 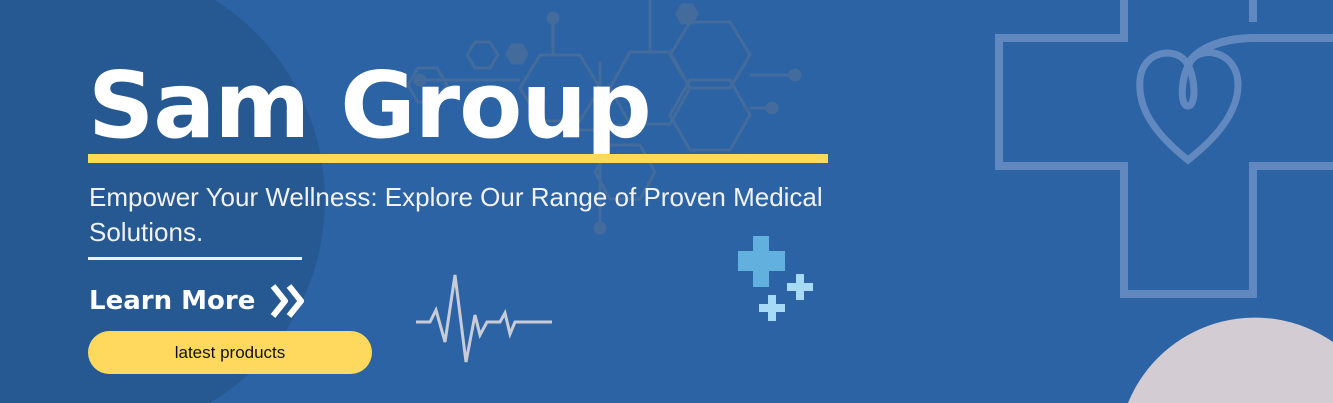 I want to click on learn-more-link: Learn More, so click(x=198, y=301).